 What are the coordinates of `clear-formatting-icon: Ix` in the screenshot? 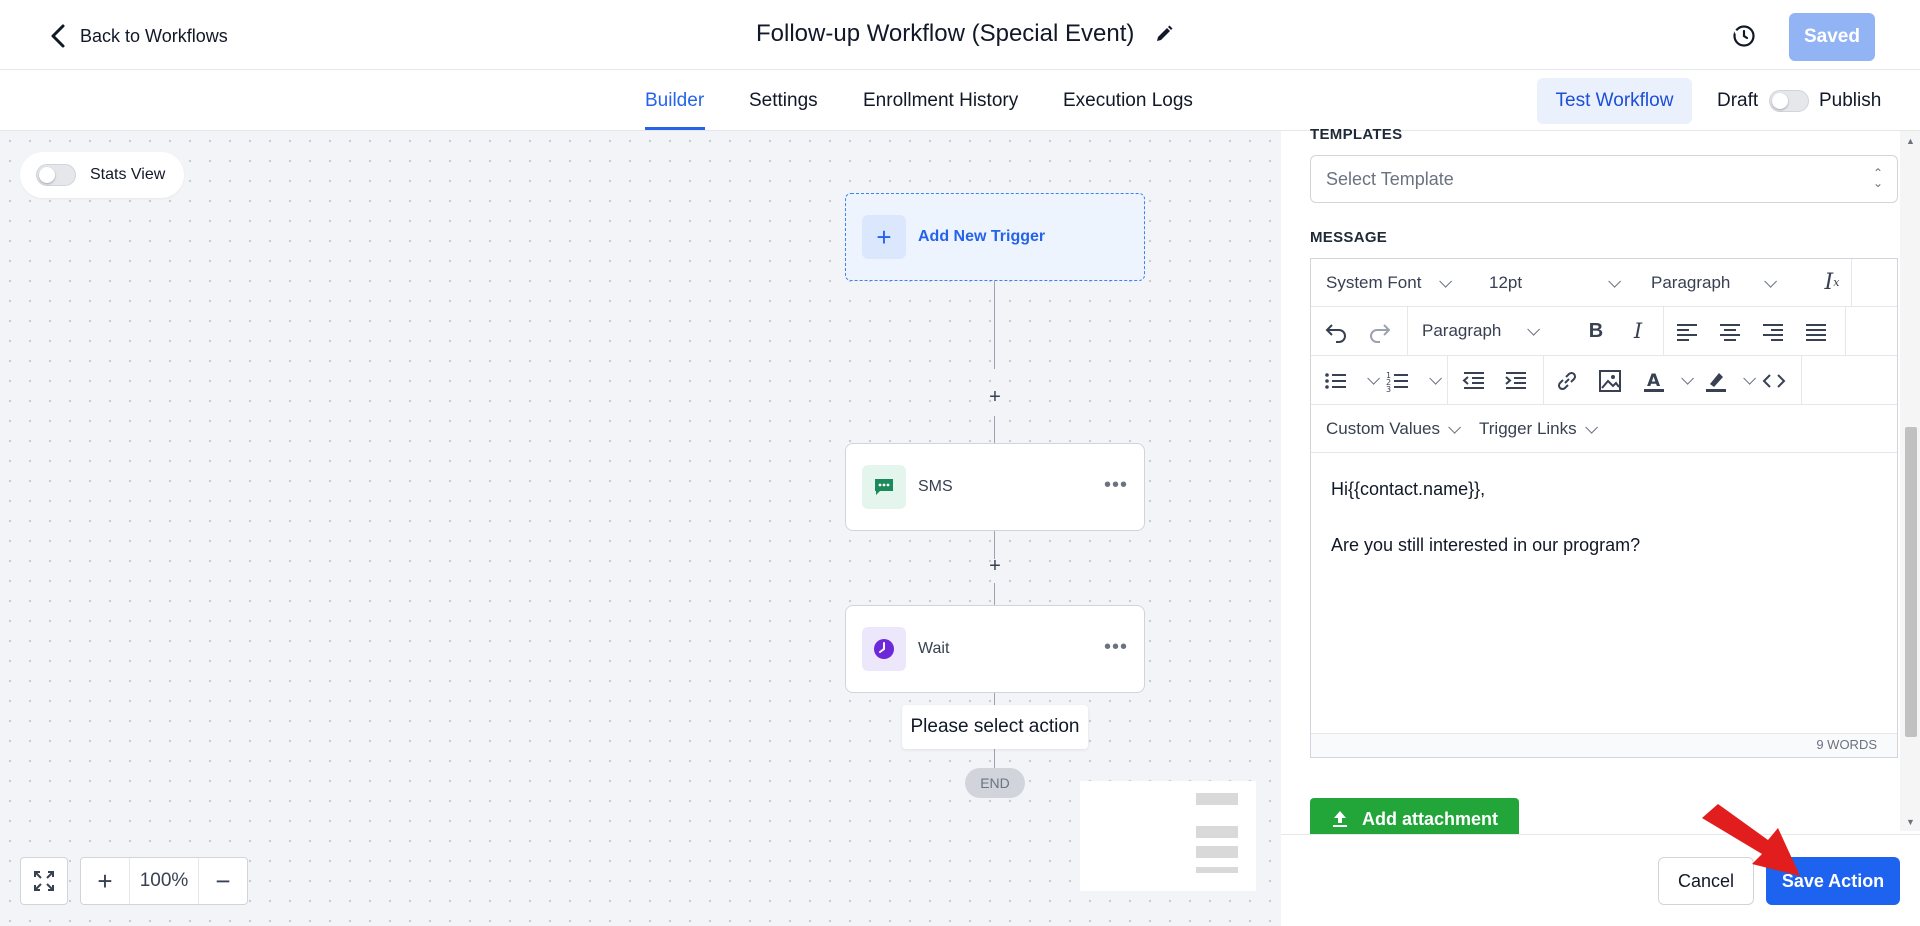 It's located at (1832, 282).